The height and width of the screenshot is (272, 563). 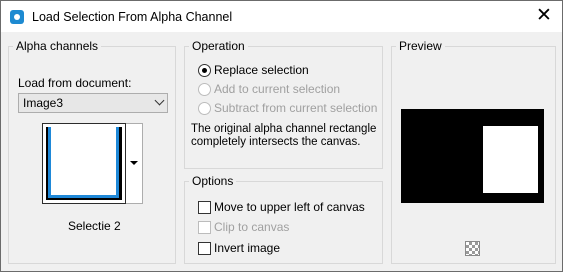 What do you see at coordinates (213, 181) in the screenshot?
I see `options-title: Options` at bounding box center [213, 181].